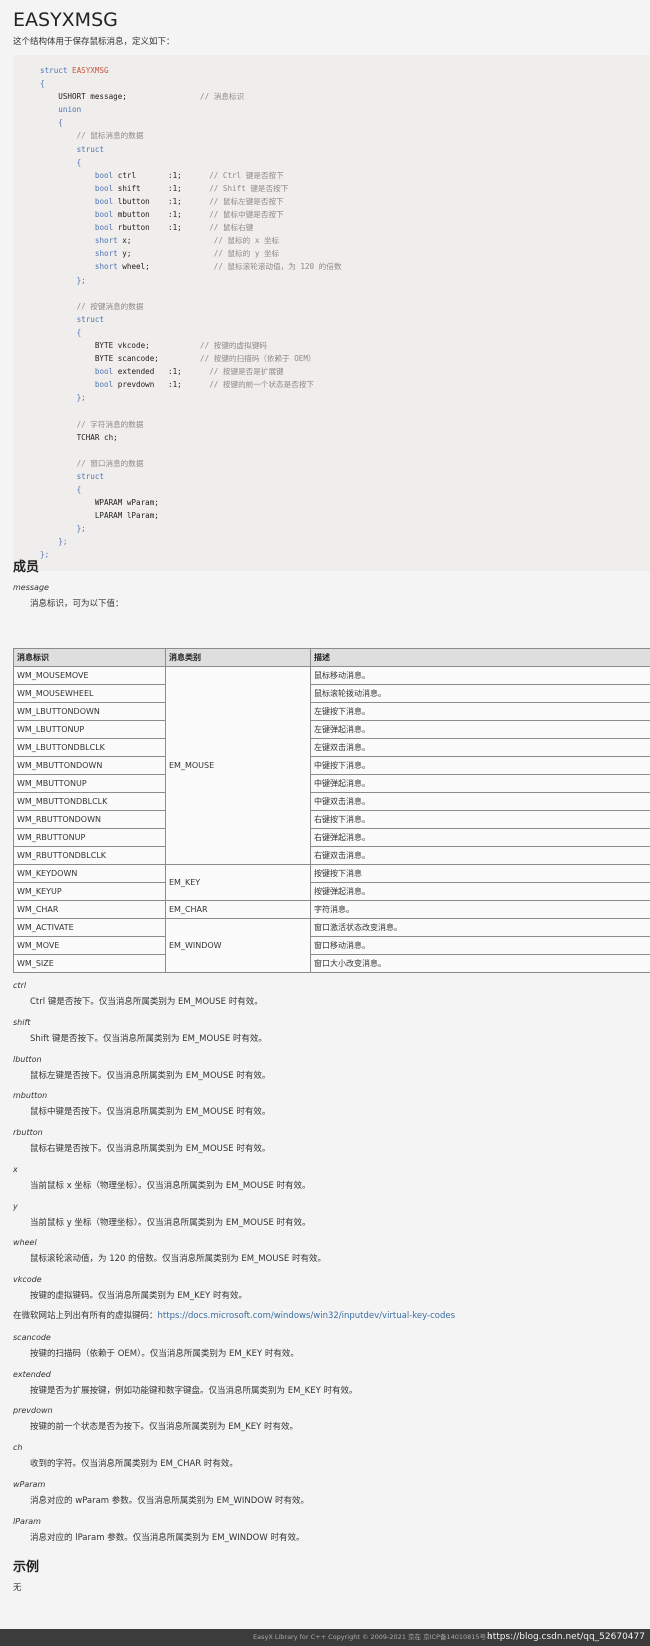  What do you see at coordinates (15, 1169) in the screenshot?
I see `member-term-x: x` at bounding box center [15, 1169].